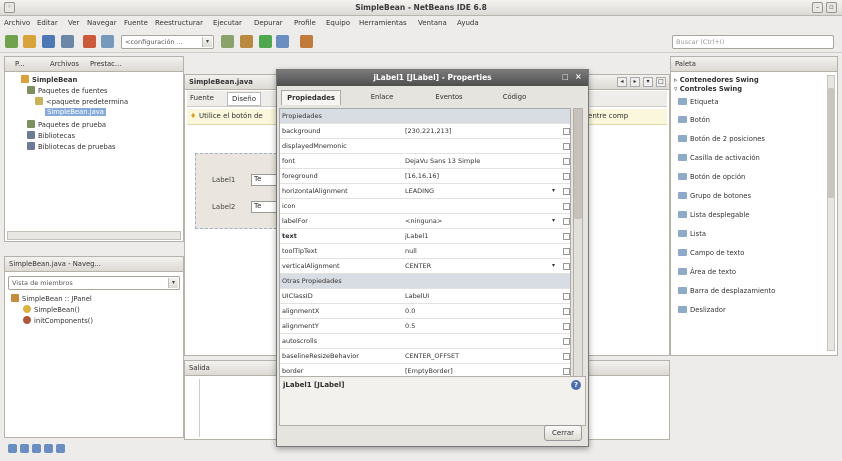  I want to click on property-value: LEADING, so click(419, 191).